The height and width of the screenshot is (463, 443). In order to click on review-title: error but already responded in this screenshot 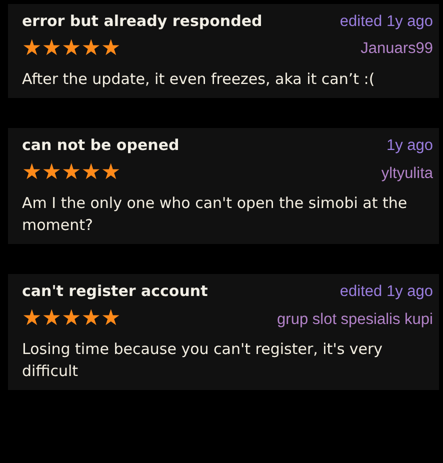, I will do `click(142, 21)`.